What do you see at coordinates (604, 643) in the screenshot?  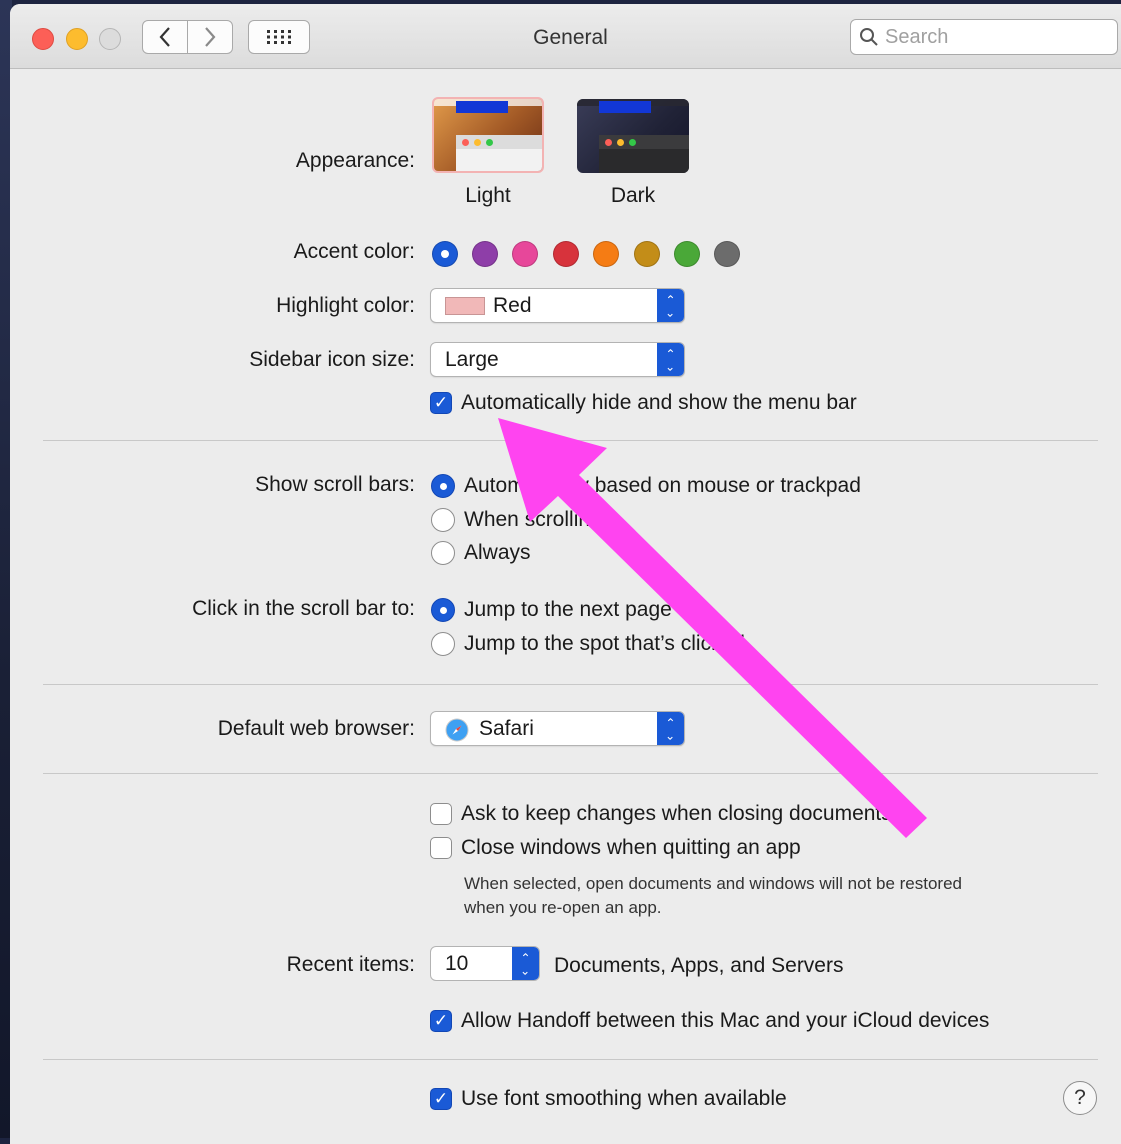 I see `jump-spot-label: Jump to the spot that’s clicked` at bounding box center [604, 643].